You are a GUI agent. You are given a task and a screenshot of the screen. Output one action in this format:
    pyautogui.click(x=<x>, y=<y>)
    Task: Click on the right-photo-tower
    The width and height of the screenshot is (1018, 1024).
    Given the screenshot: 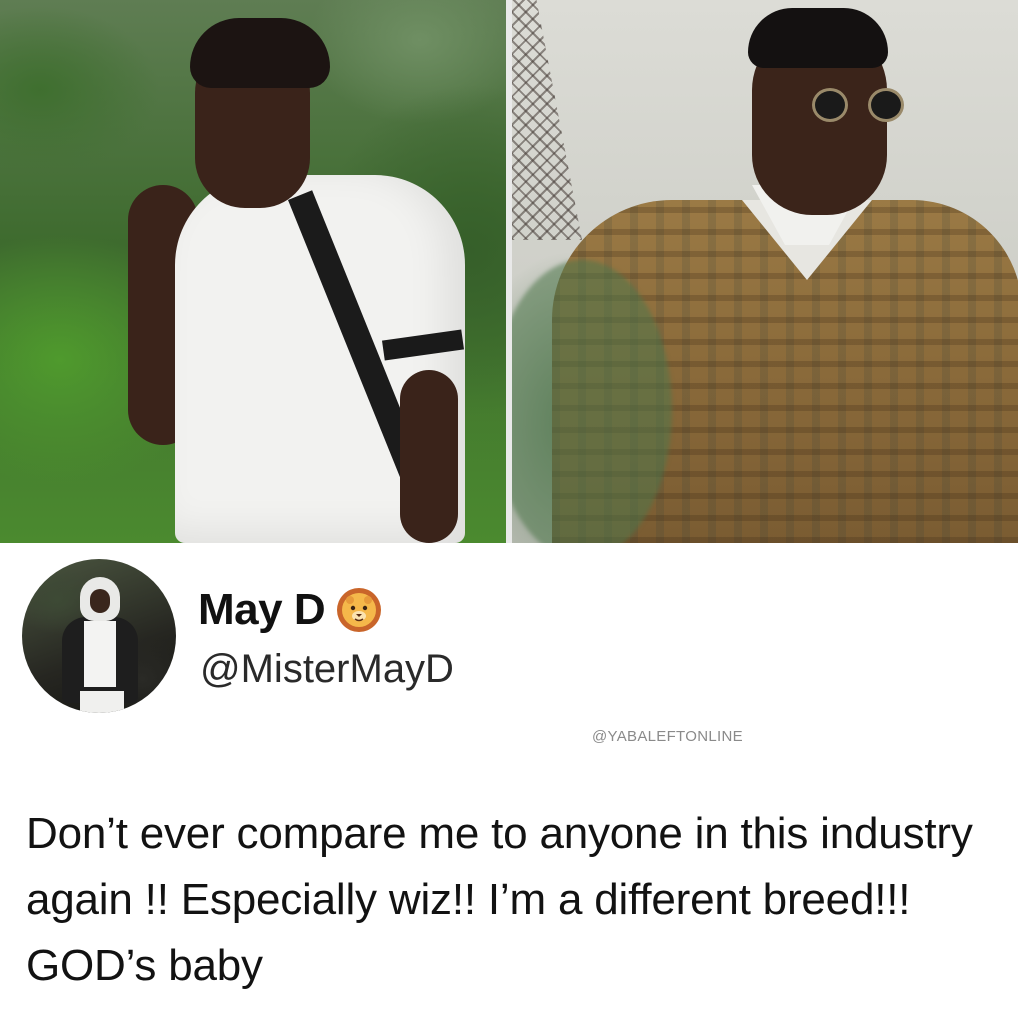 What is the action you would take?
    pyautogui.click(x=547, y=120)
    